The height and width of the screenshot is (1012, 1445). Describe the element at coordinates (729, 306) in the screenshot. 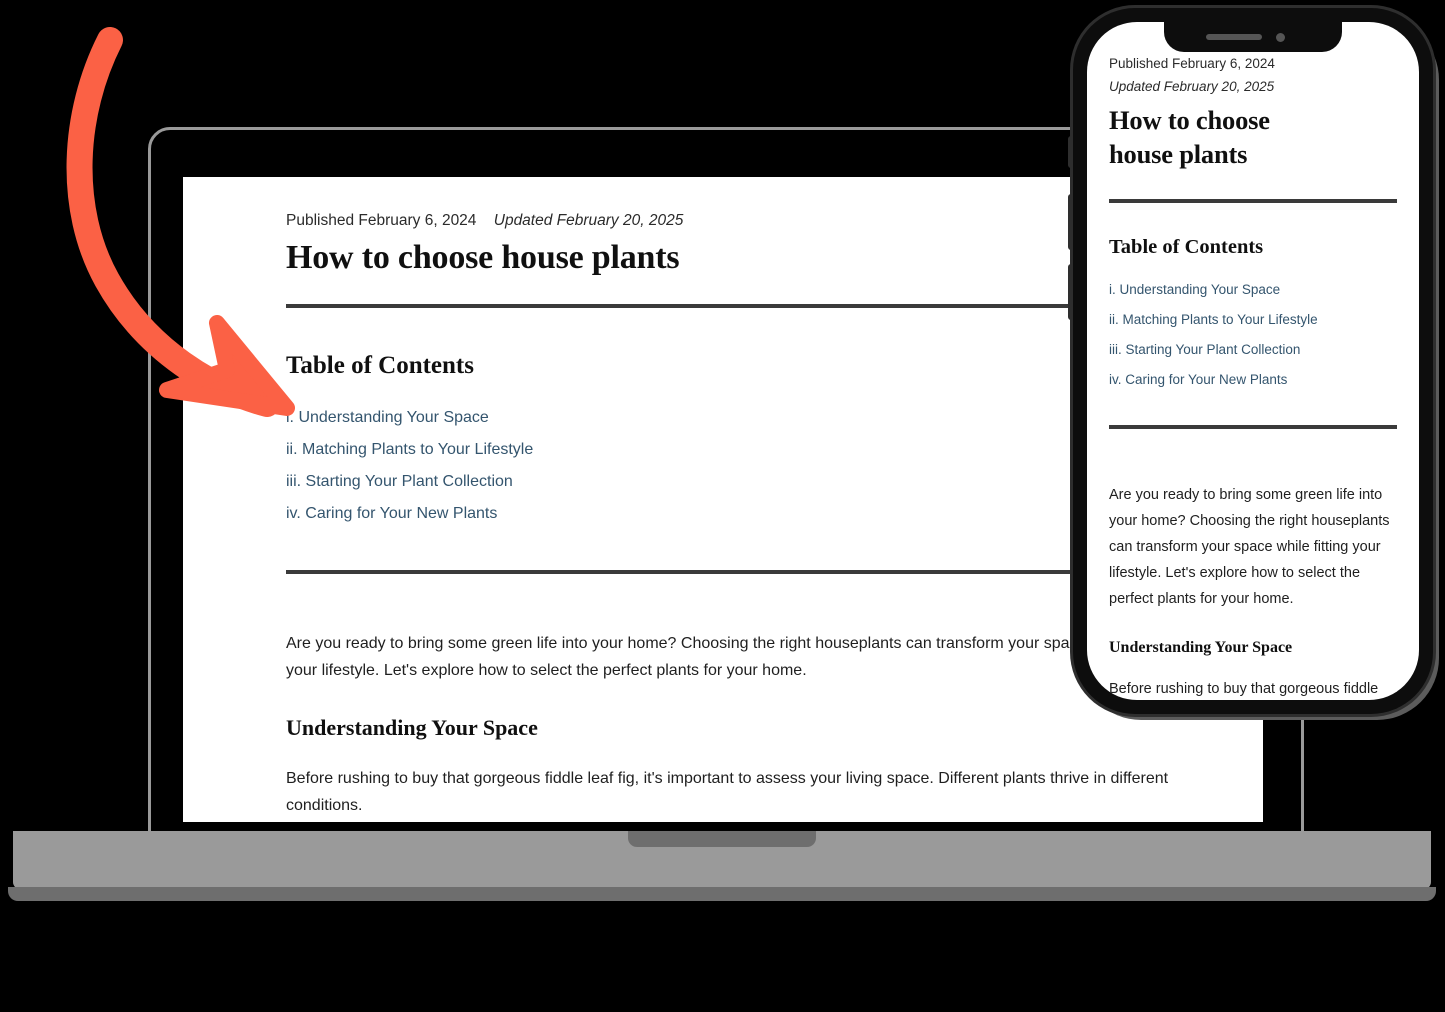

I see `divider-top` at that location.